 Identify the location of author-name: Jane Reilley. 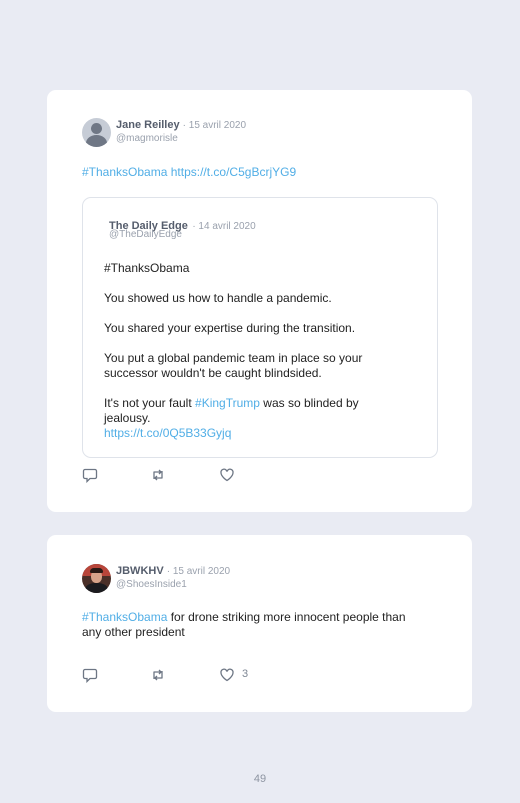
(148, 125).